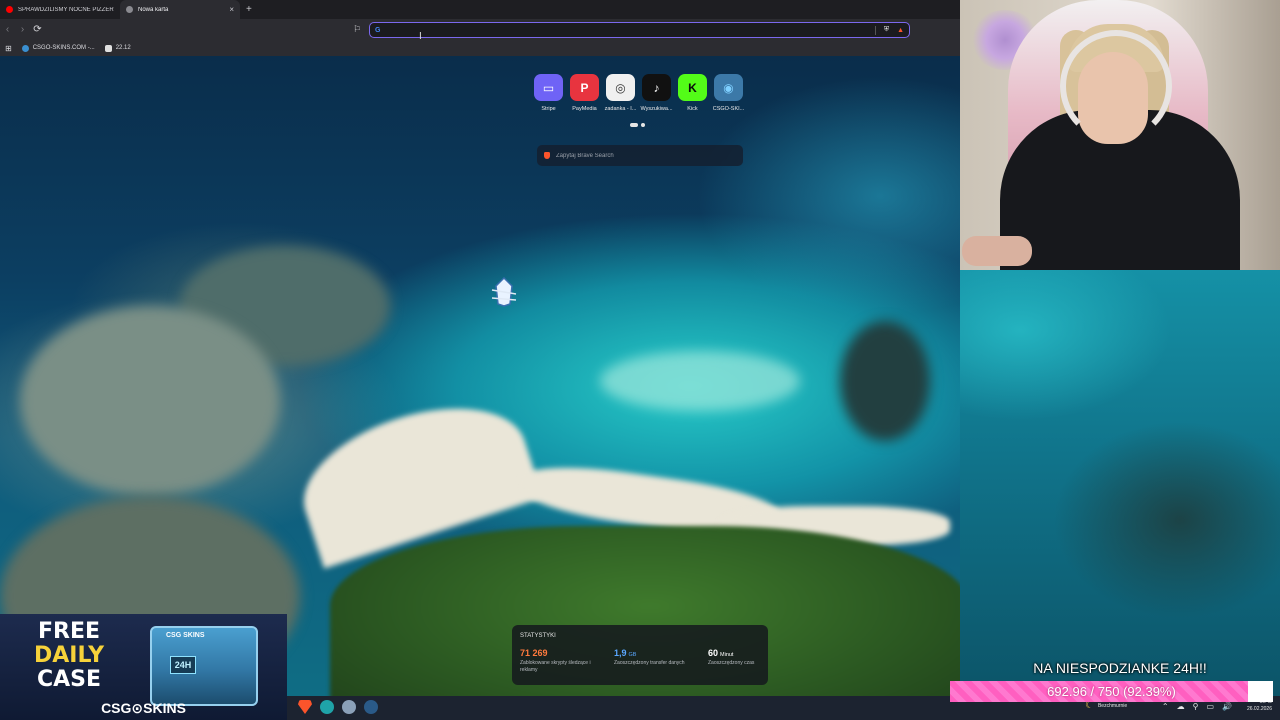 The width and height of the screenshot is (1280, 720). Describe the element at coordinates (886, 30) in the screenshot. I see `brave-shields-icon: ⛨` at that location.